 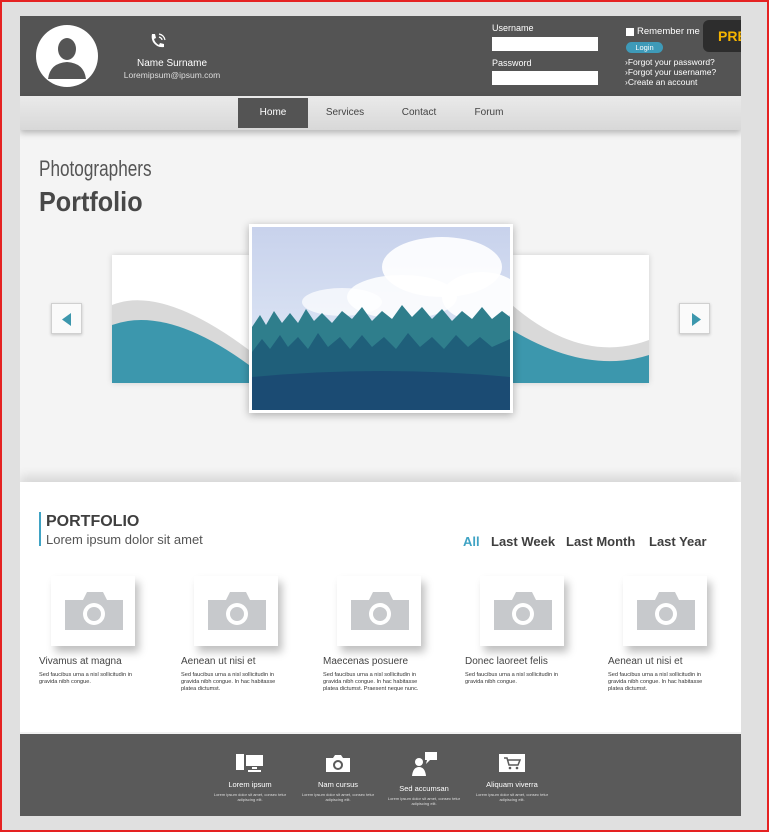 What do you see at coordinates (424, 764) in the screenshot?
I see `chat-person-icon` at bounding box center [424, 764].